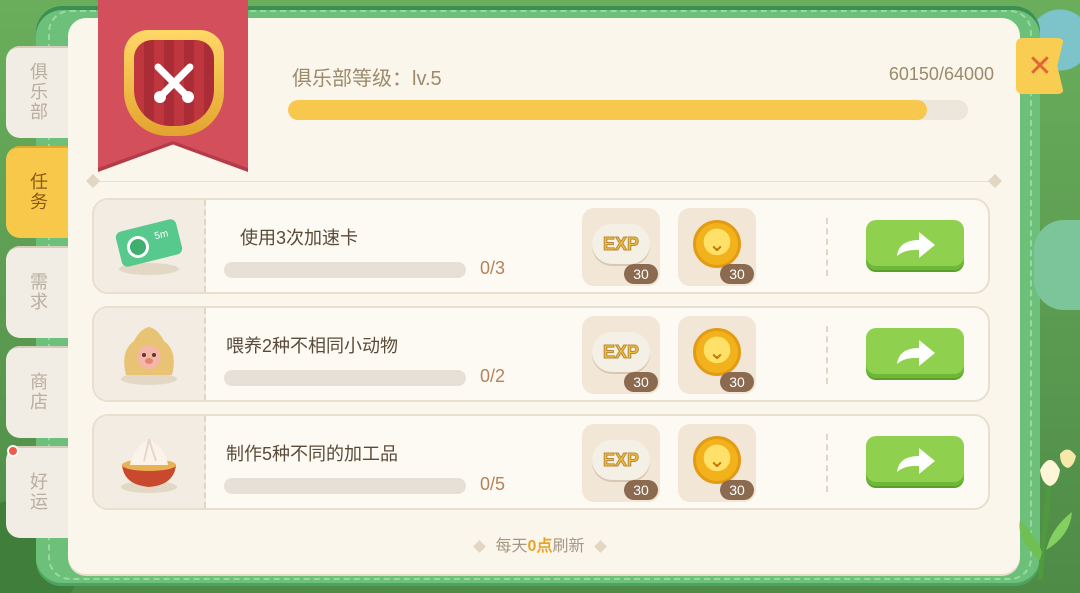 The width and height of the screenshot is (1080, 593). Describe the element at coordinates (38, 392) in the screenshot. I see `tab-shop: 商店` at that location.